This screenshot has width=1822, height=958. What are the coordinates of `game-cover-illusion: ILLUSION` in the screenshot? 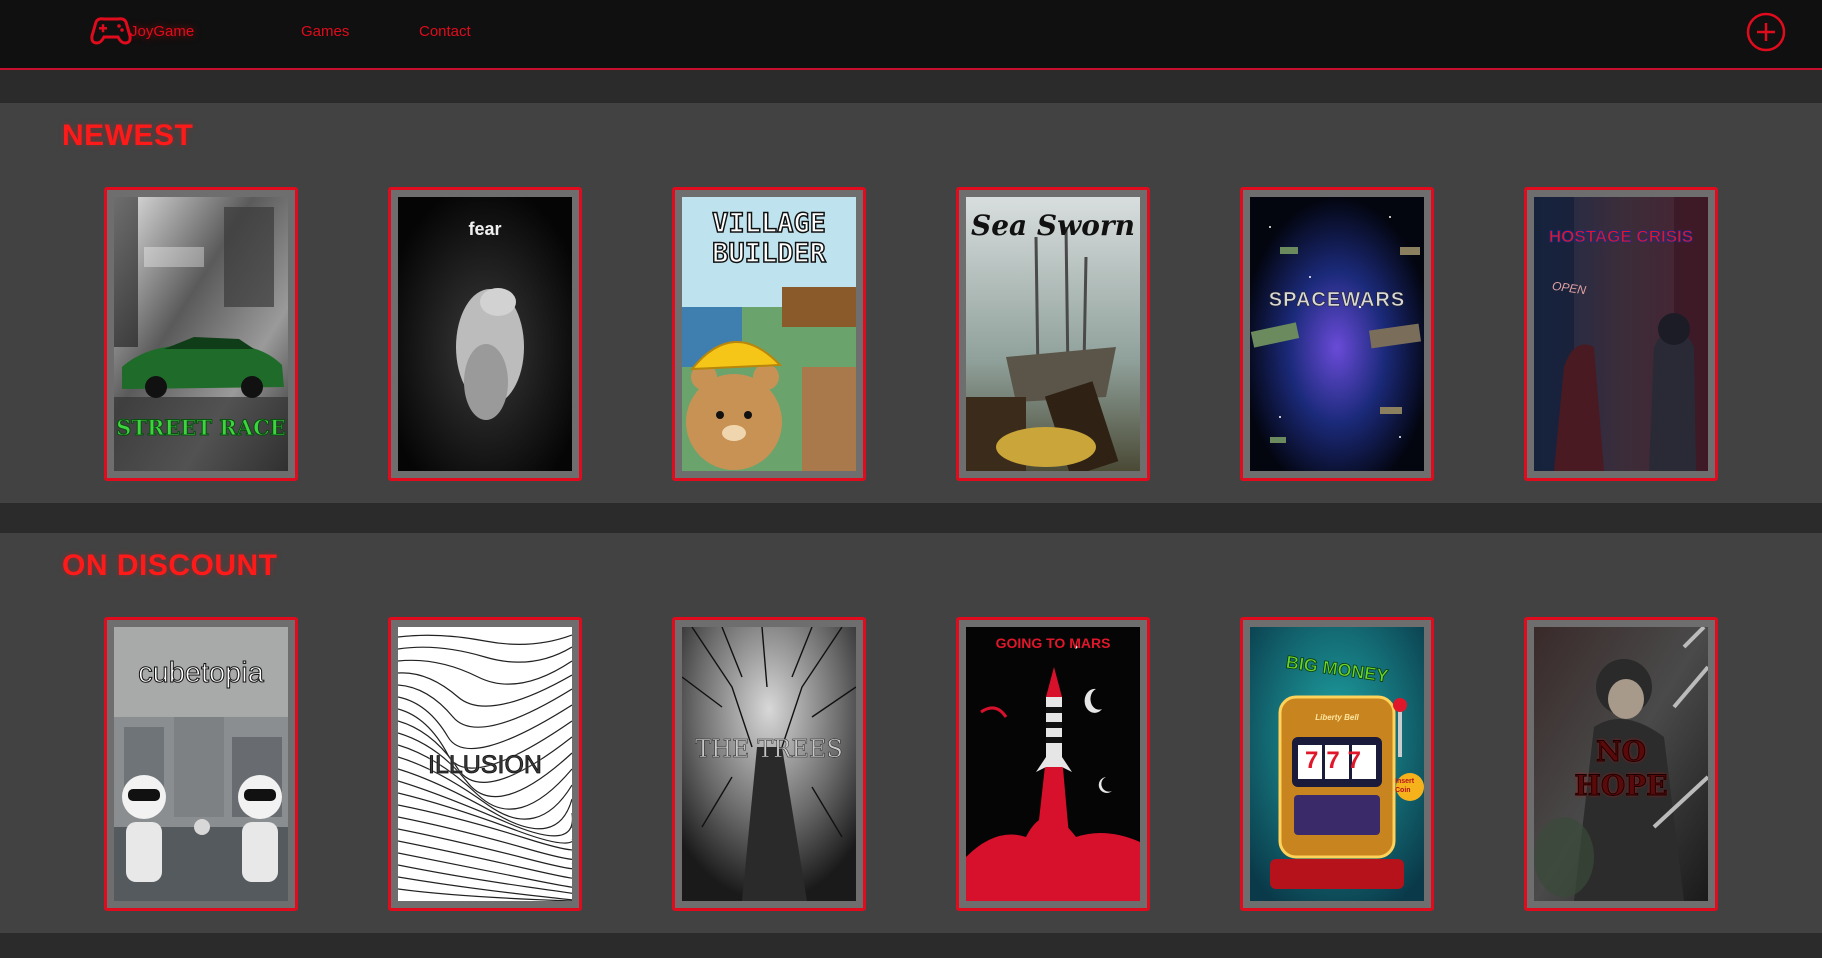 It's located at (485, 764).